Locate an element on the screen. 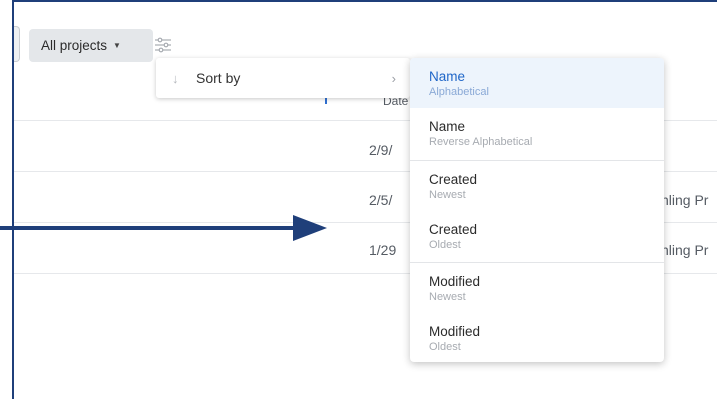 Image resolution: width=717 pixels, height=399 pixels. caret-down-icon: ▼ is located at coordinates (117, 45).